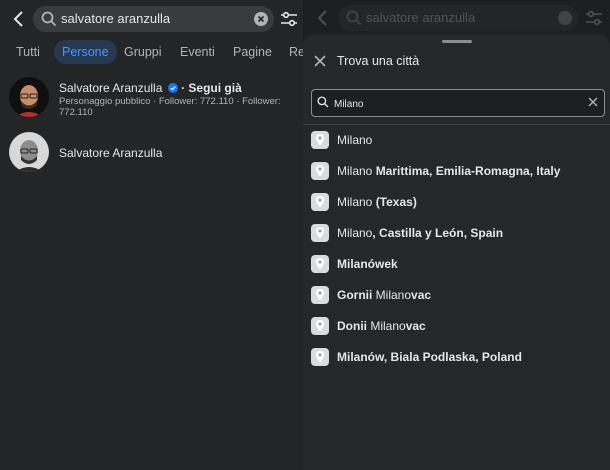 This screenshot has height=470, width=610. I want to click on tab-persone: Persone, so click(85, 52).